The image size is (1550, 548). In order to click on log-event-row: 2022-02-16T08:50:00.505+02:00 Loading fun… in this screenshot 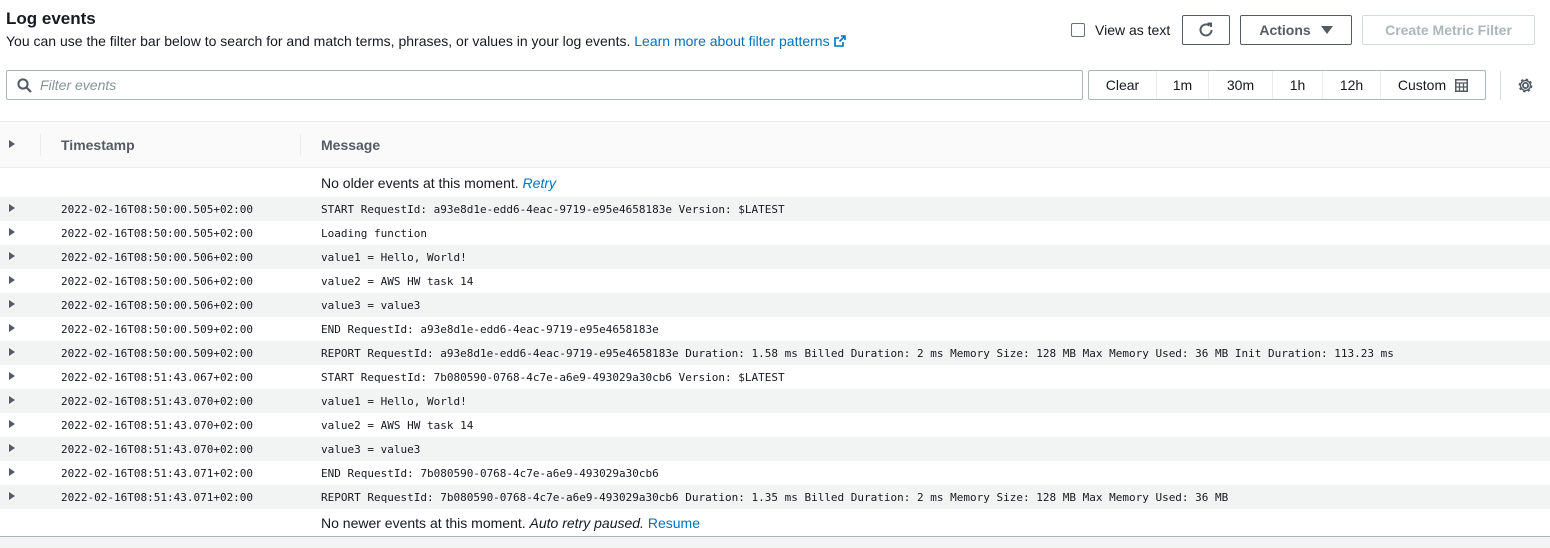, I will do `click(775, 233)`.